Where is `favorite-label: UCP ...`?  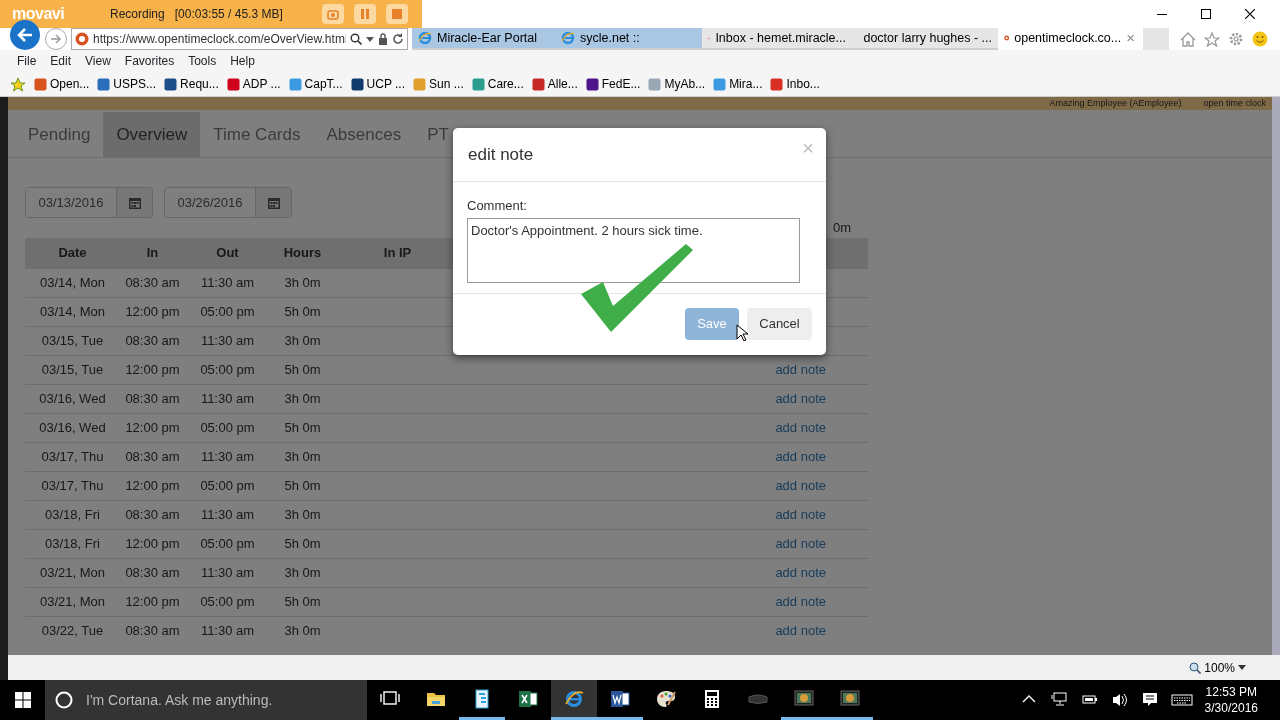
favorite-label: UCP ... is located at coordinates (386, 84).